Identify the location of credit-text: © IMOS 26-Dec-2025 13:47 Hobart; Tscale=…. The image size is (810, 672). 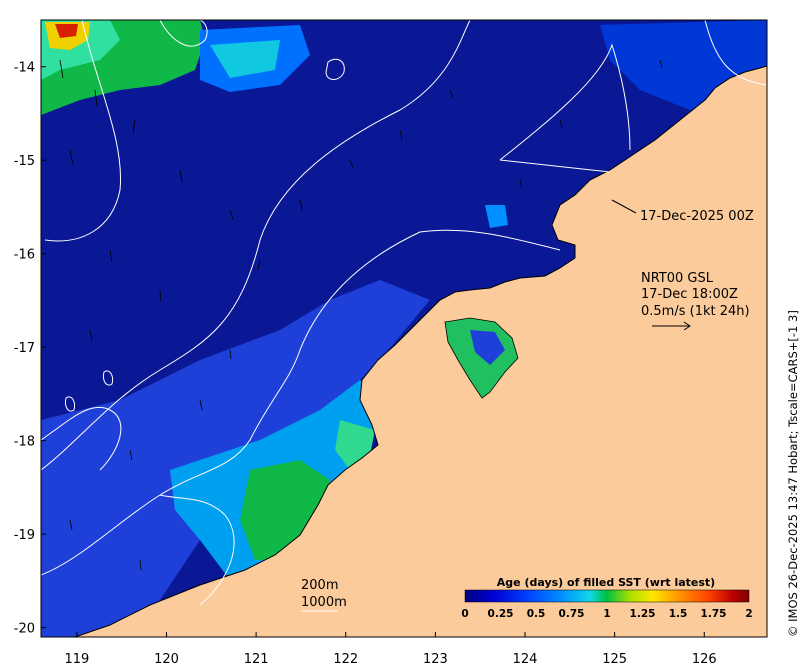
(793, 473).